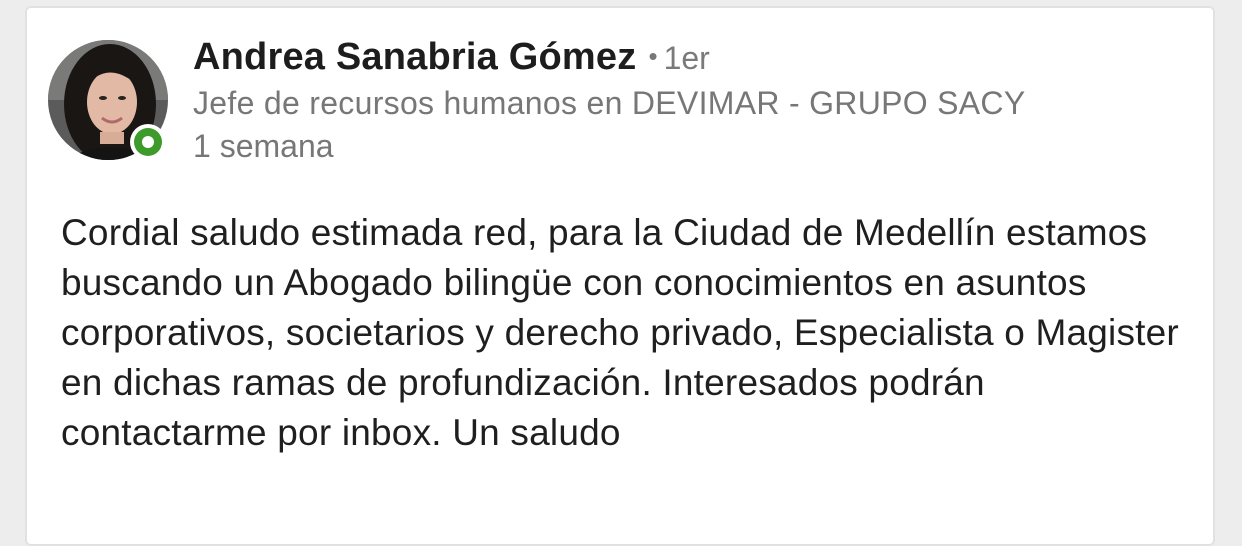  What do you see at coordinates (263, 146) in the screenshot?
I see `post-timestamp: 1 semana` at bounding box center [263, 146].